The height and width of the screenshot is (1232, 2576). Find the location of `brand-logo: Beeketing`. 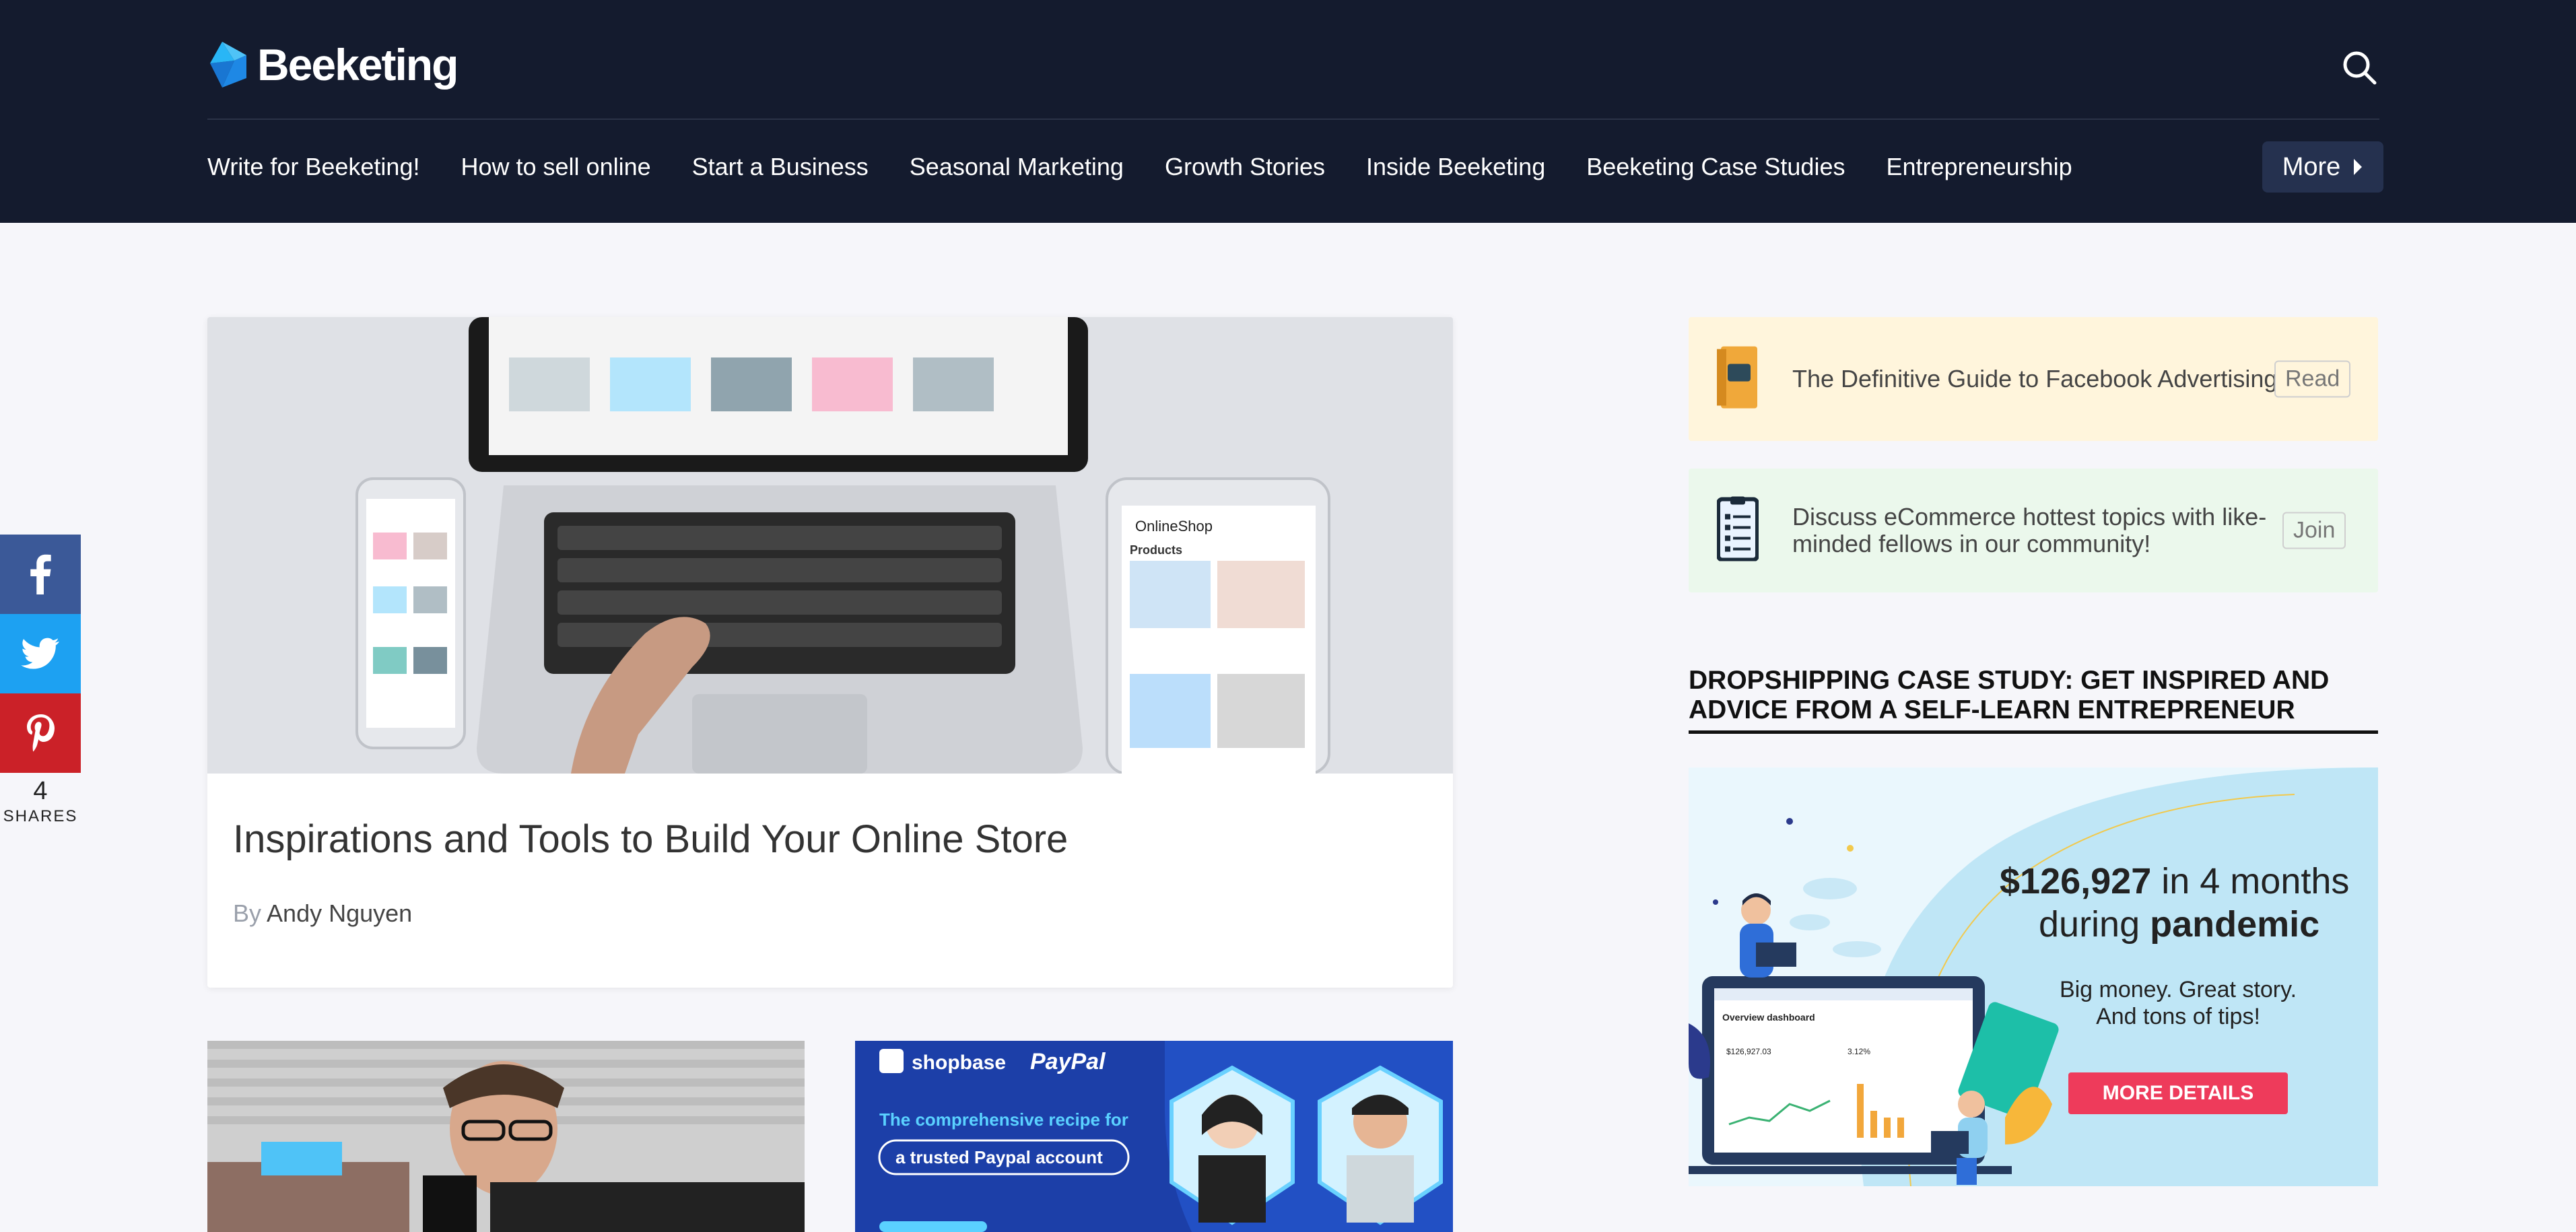

brand-logo: Beeketing is located at coordinates (333, 64).